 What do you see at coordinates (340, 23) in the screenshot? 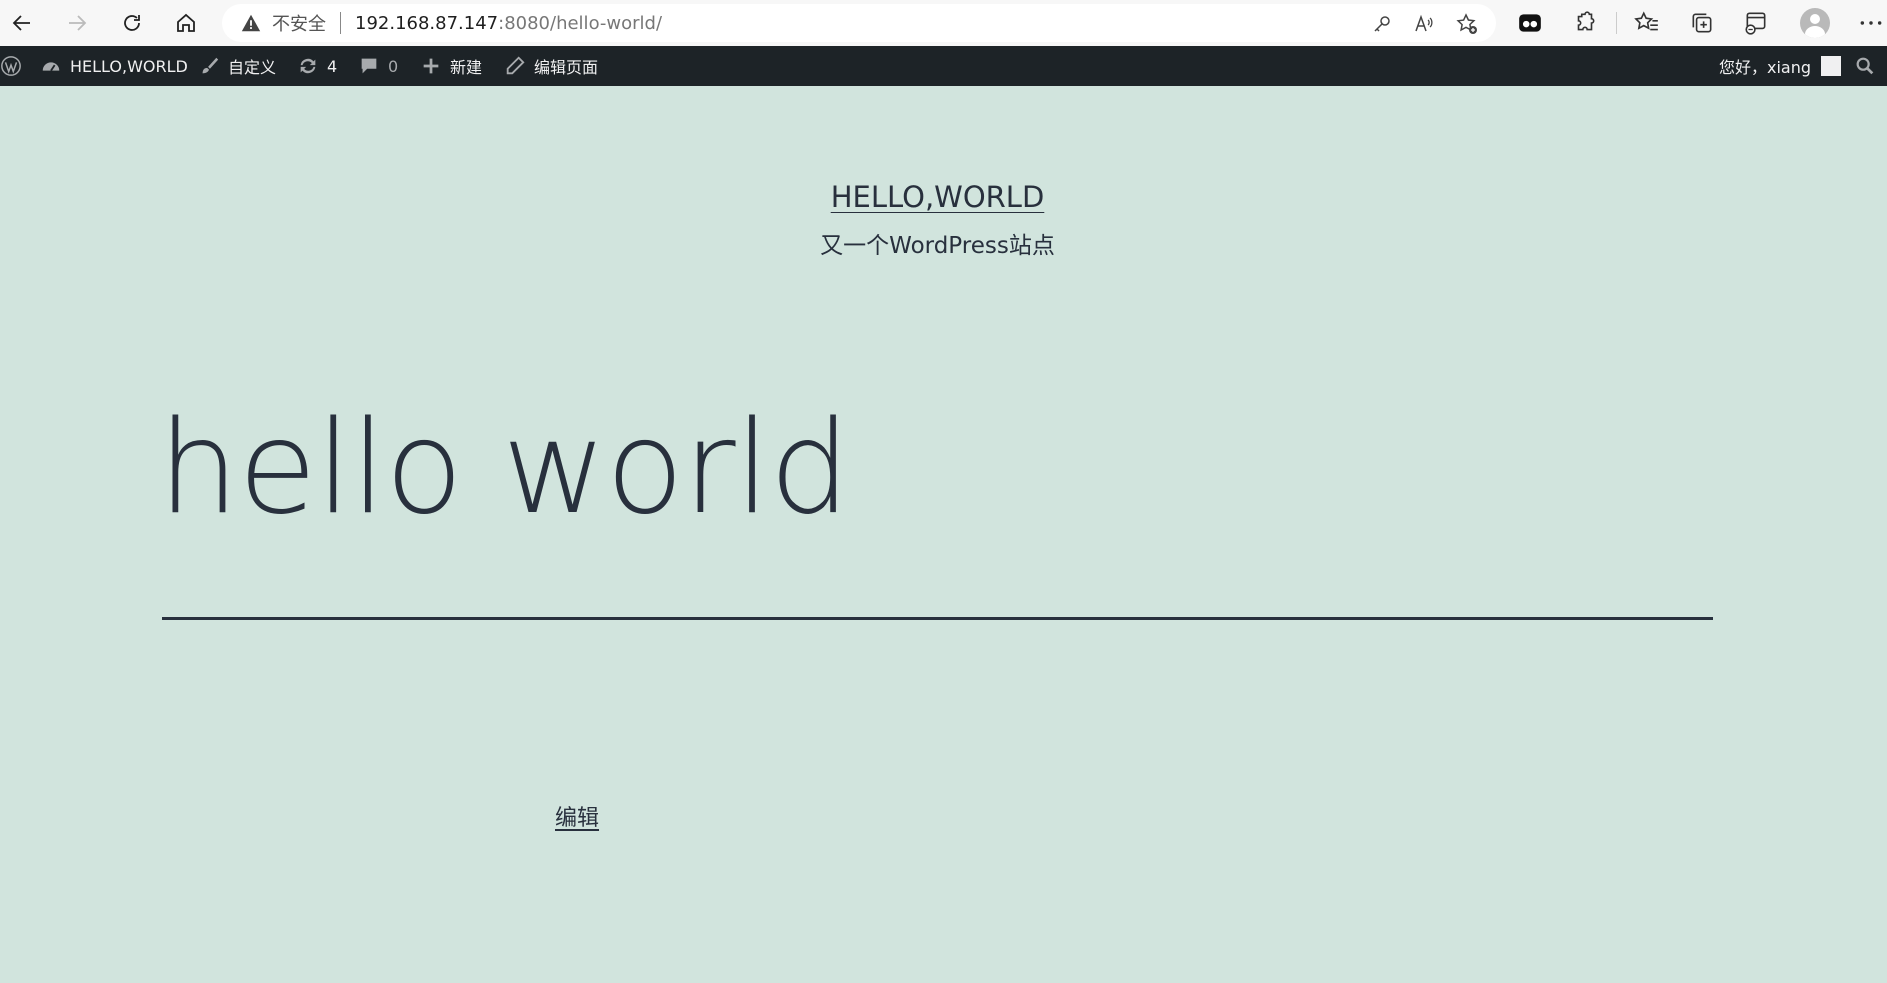
I see `address-separator` at bounding box center [340, 23].